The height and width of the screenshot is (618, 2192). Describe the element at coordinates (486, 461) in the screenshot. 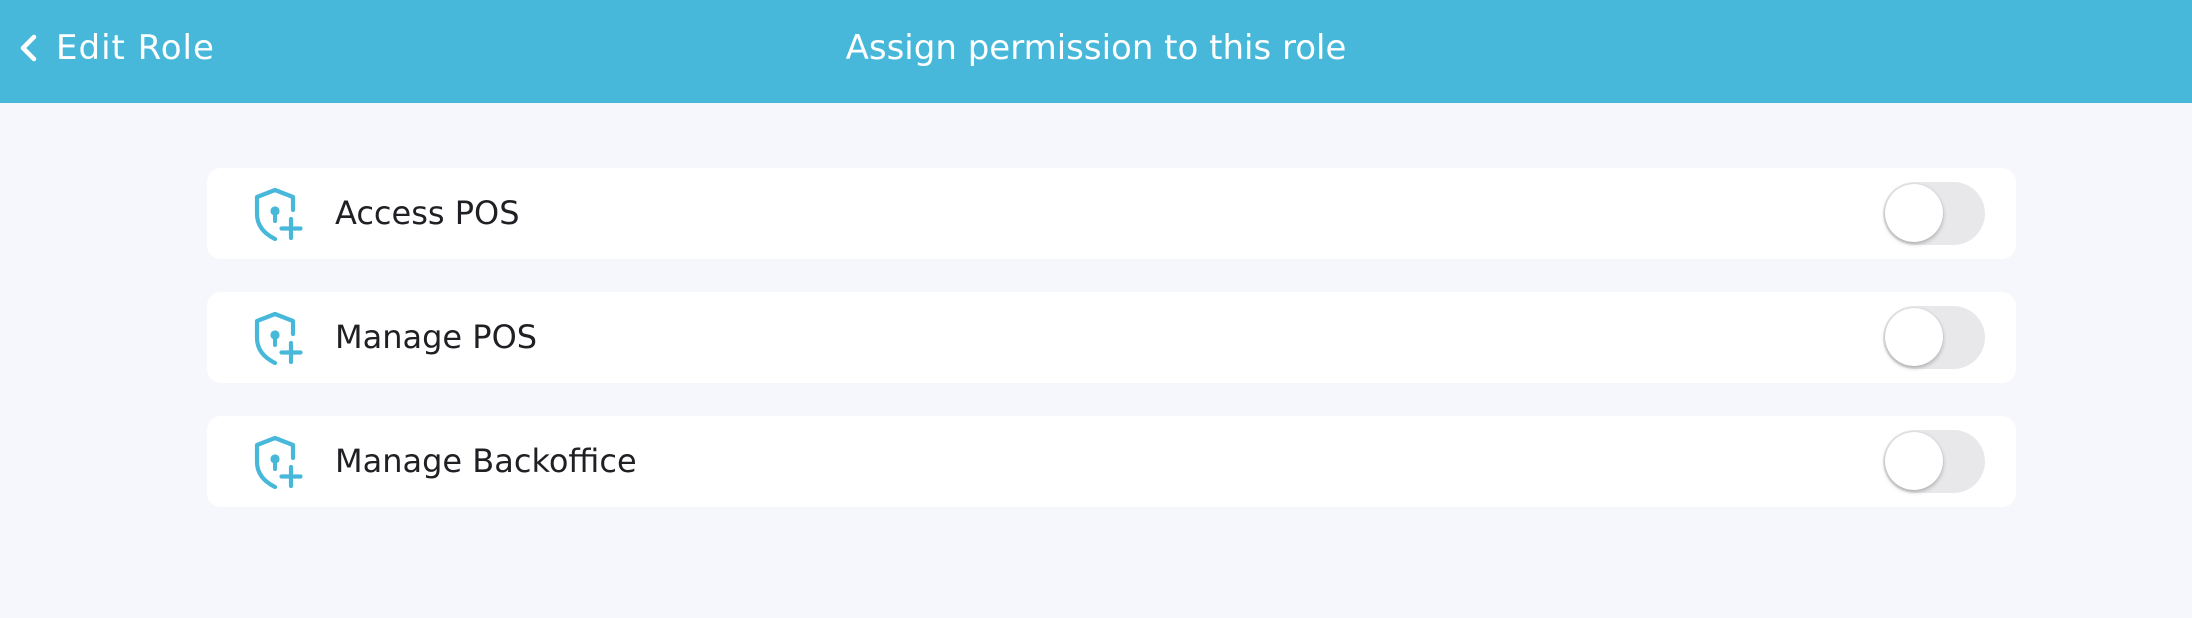

I see `permission-label: Manage Backoffice` at that location.